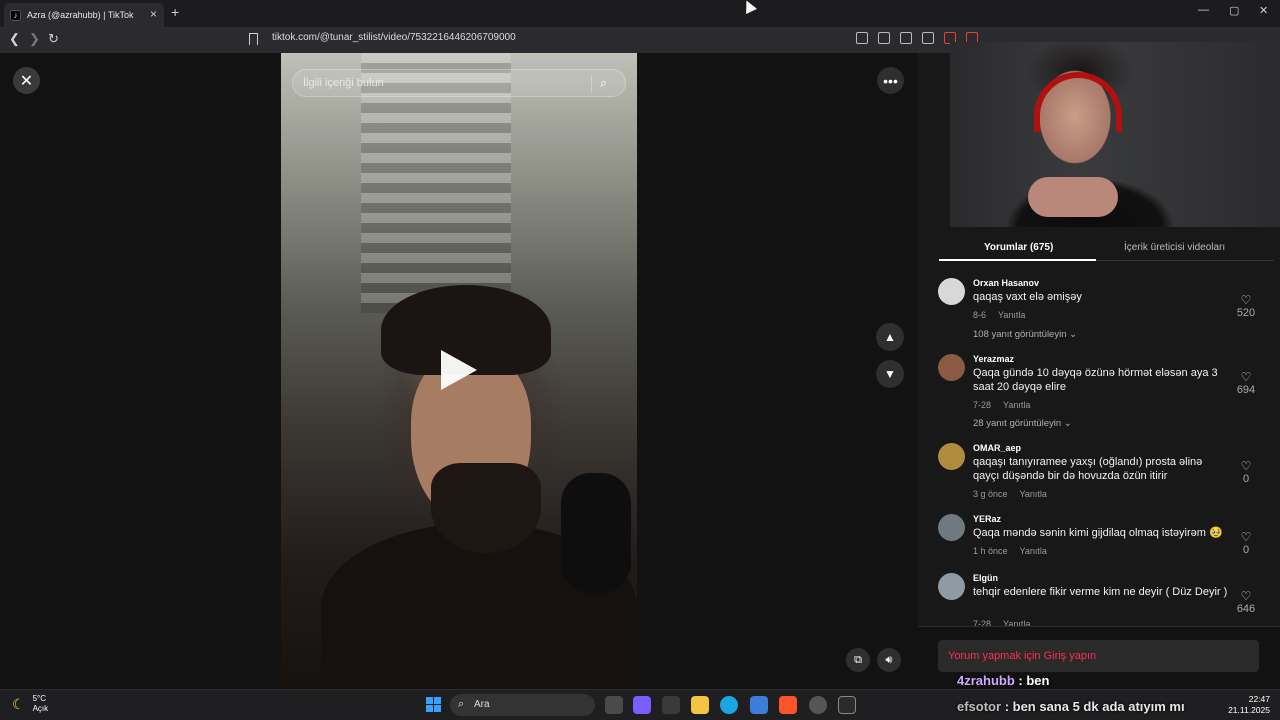 This screenshot has width=1280, height=720. I want to click on like-button: ♡ 694, so click(1246, 383).